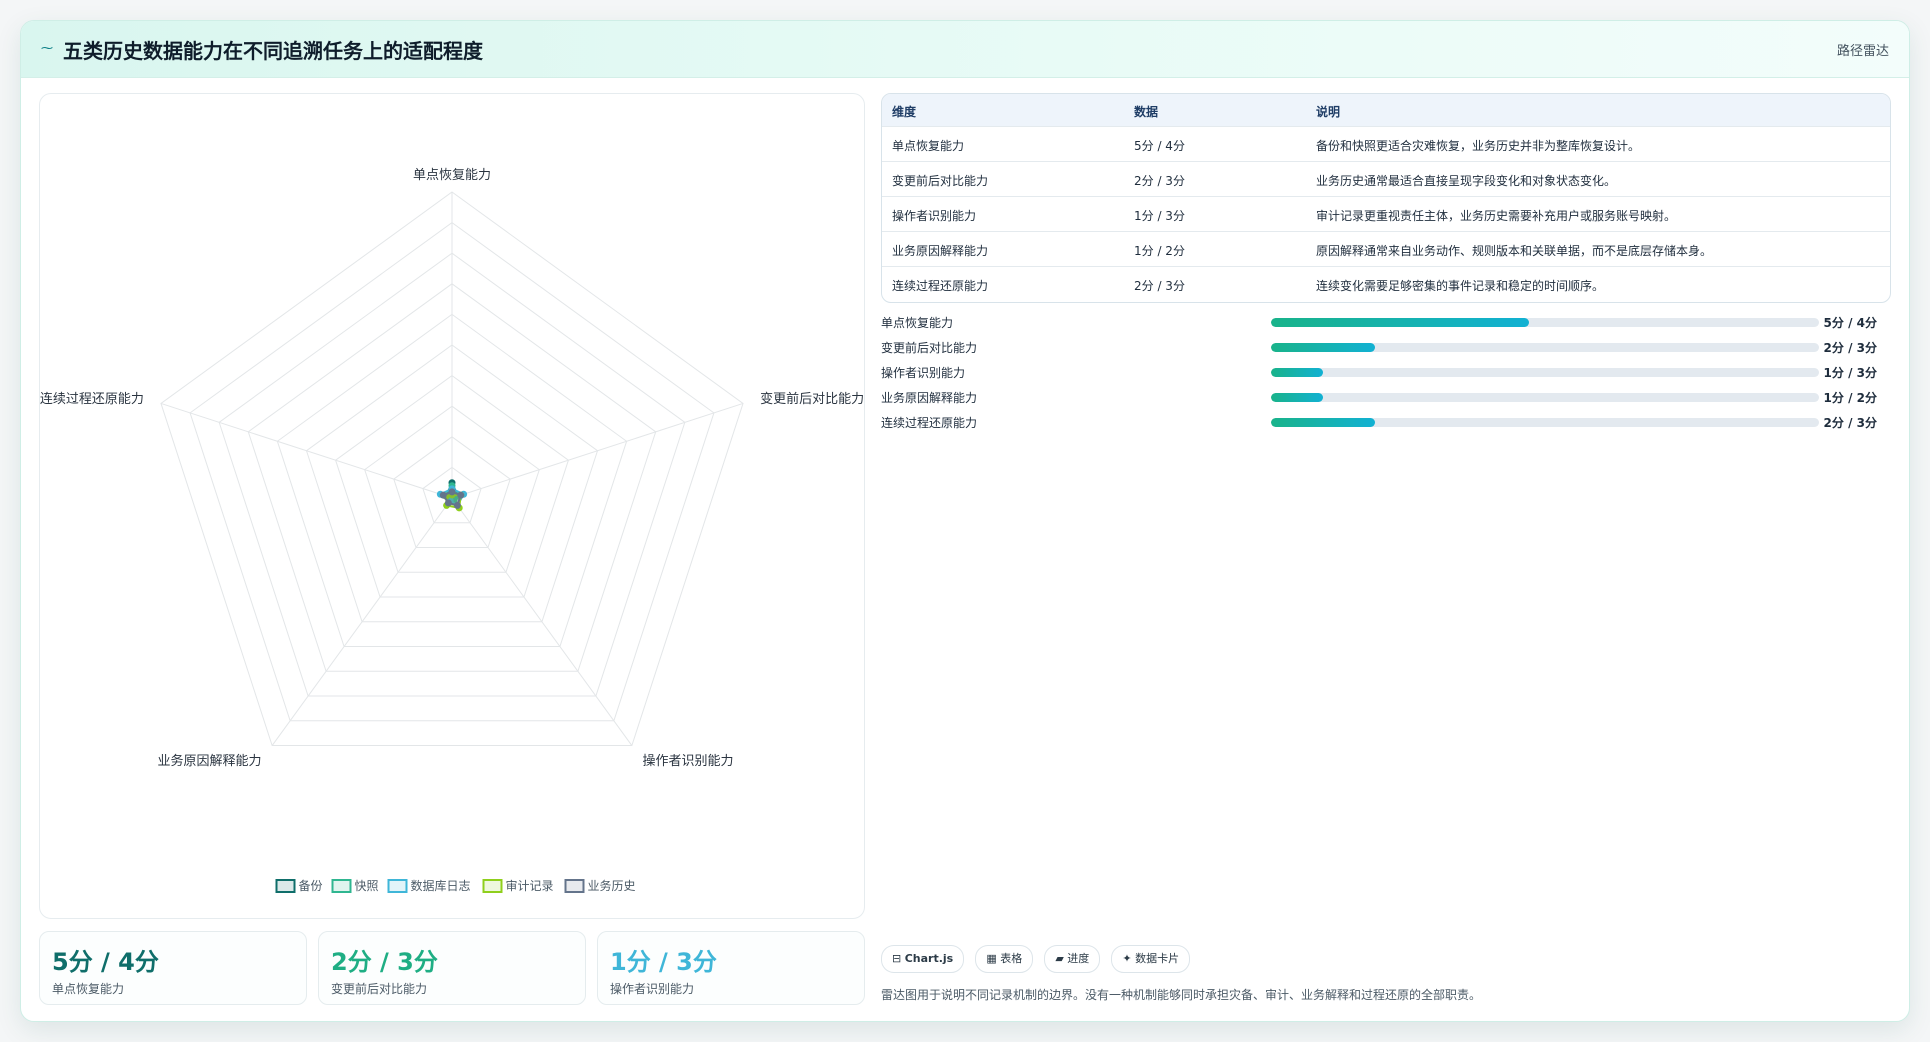 This screenshot has width=1930, height=1042. What do you see at coordinates (917, 323) in the screenshot?
I see `progress-label: 单点恢复能力` at bounding box center [917, 323].